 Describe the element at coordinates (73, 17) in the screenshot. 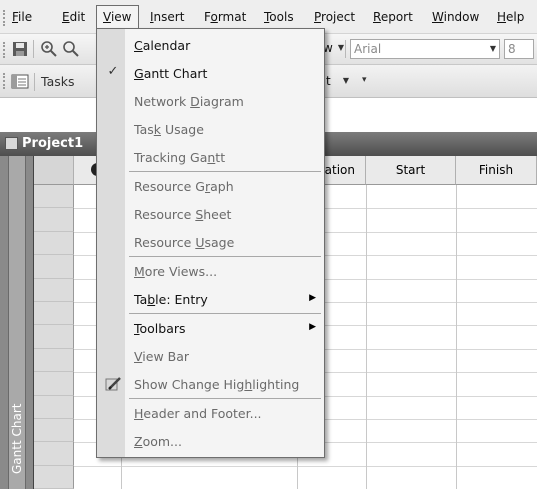

I see `menu-edit: Edit` at that location.